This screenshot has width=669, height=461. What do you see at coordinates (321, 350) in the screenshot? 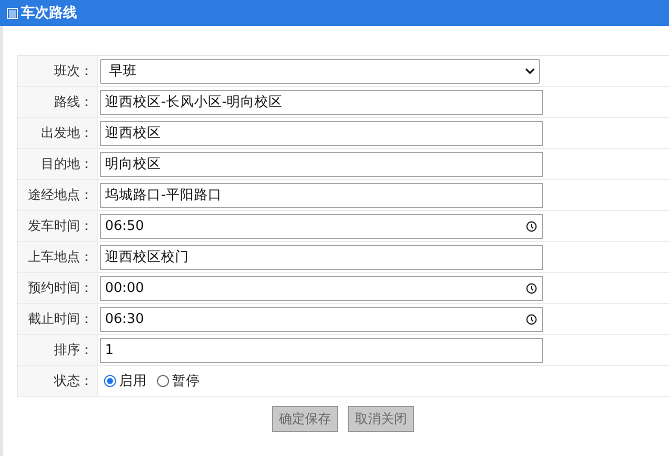
I see `input-field: 1` at bounding box center [321, 350].